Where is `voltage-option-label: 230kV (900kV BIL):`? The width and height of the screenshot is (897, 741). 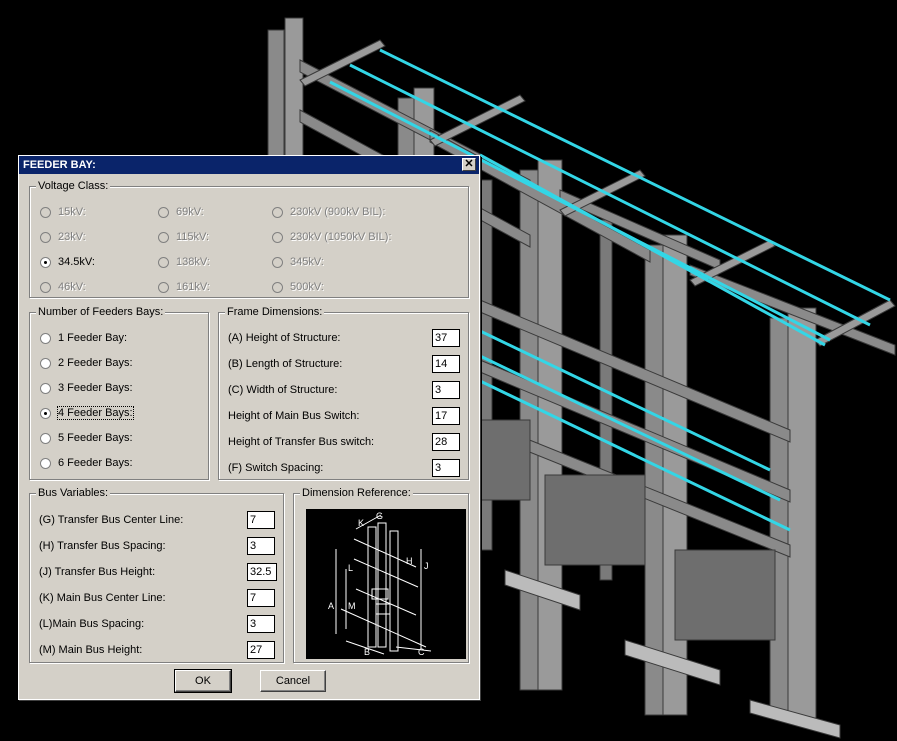 voltage-option-label: 230kV (900kV BIL): is located at coordinates (338, 212).